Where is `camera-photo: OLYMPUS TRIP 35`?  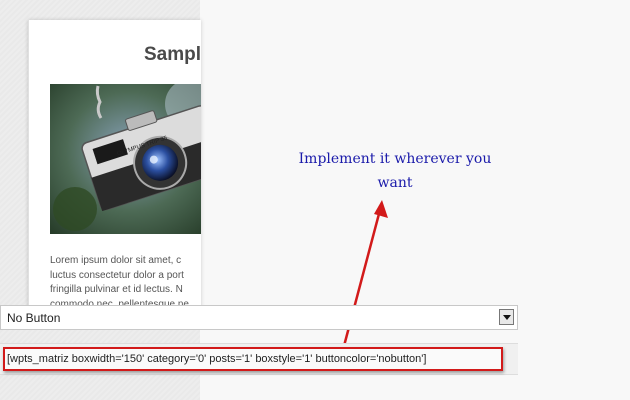 camera-photo: OLYMPUS TRIP 35 is located at coordinates (125, 159).